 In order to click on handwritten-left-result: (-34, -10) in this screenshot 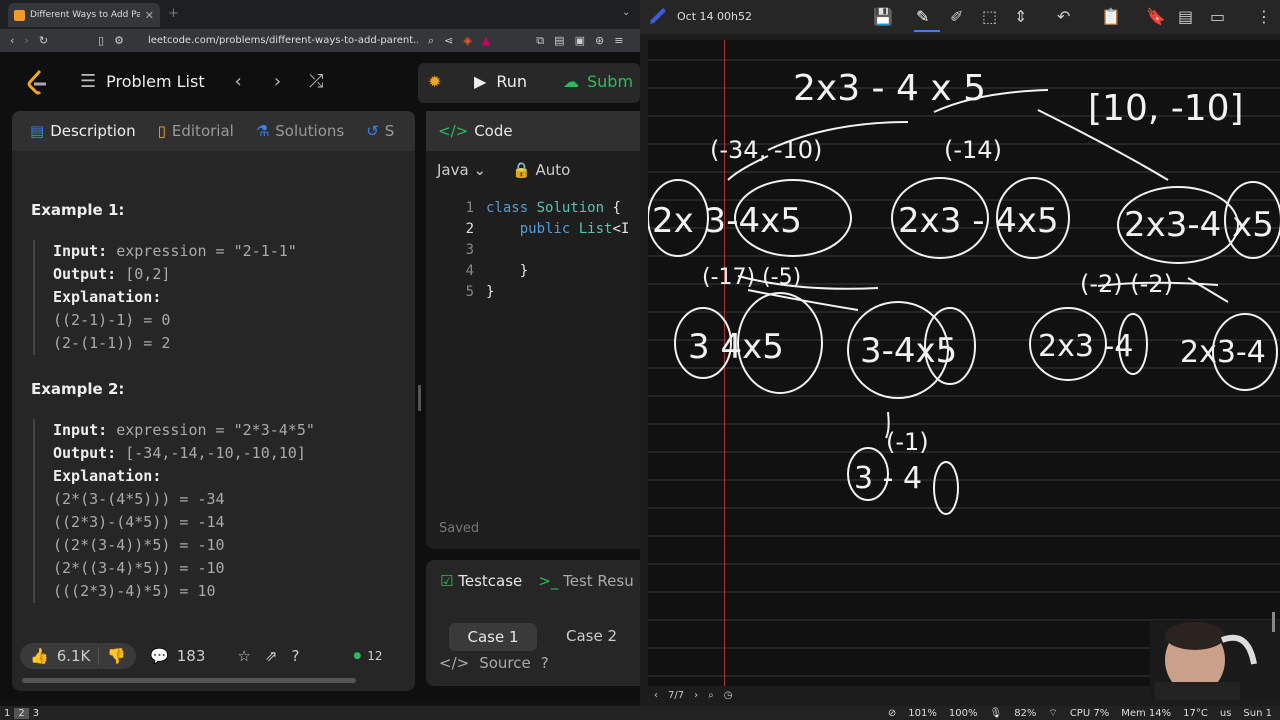, I will do `click(766, 150)`.